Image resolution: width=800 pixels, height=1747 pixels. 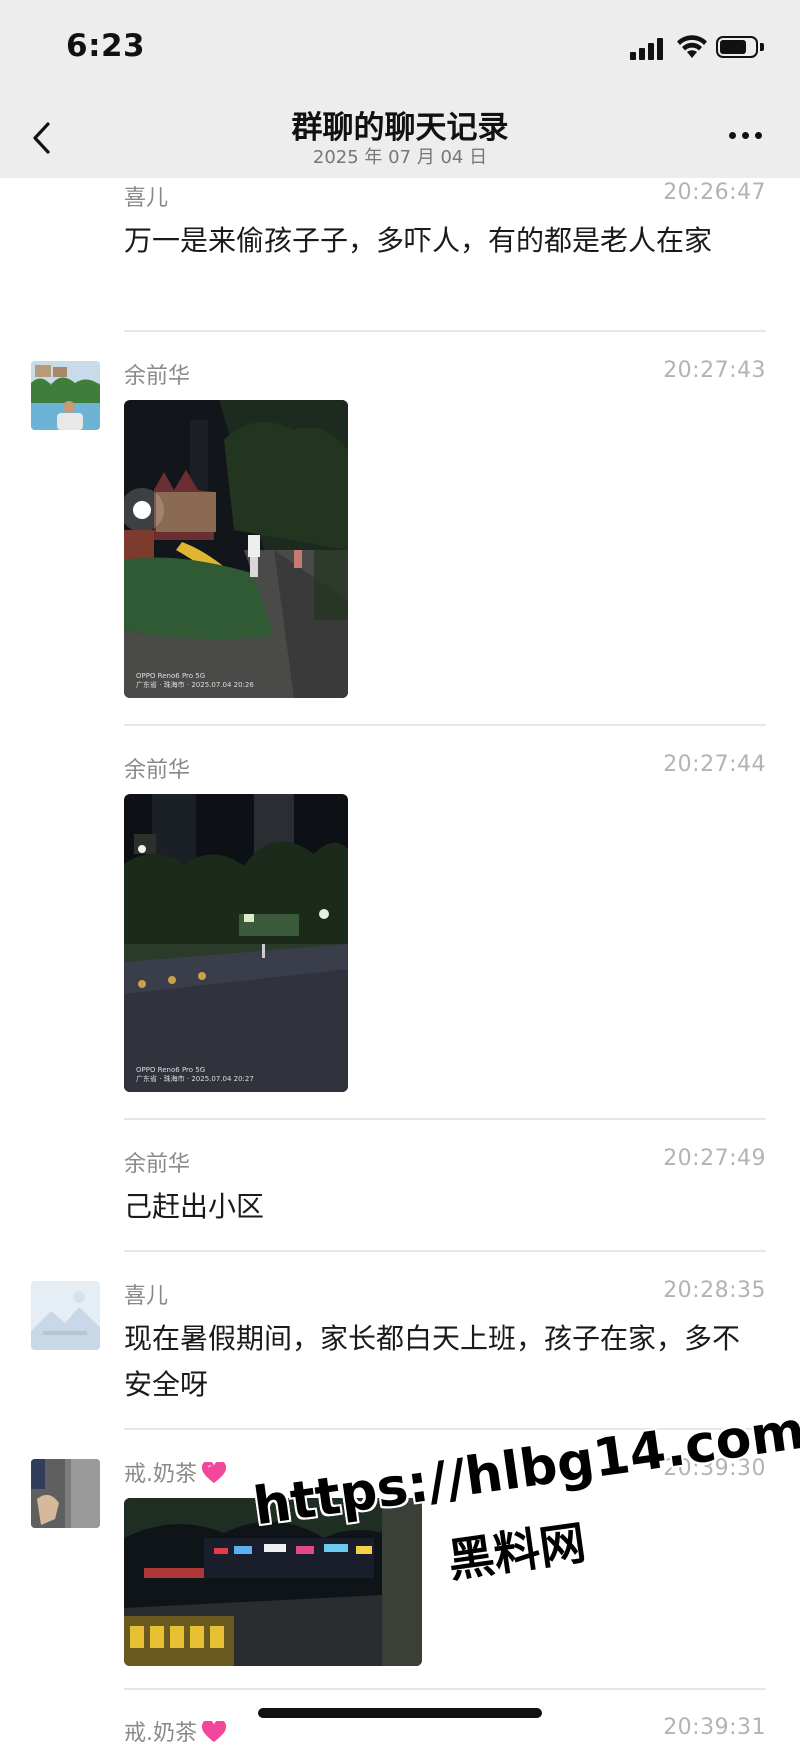 I want to click on message-text: 己赶出小区, so click(x=444, y=1207).